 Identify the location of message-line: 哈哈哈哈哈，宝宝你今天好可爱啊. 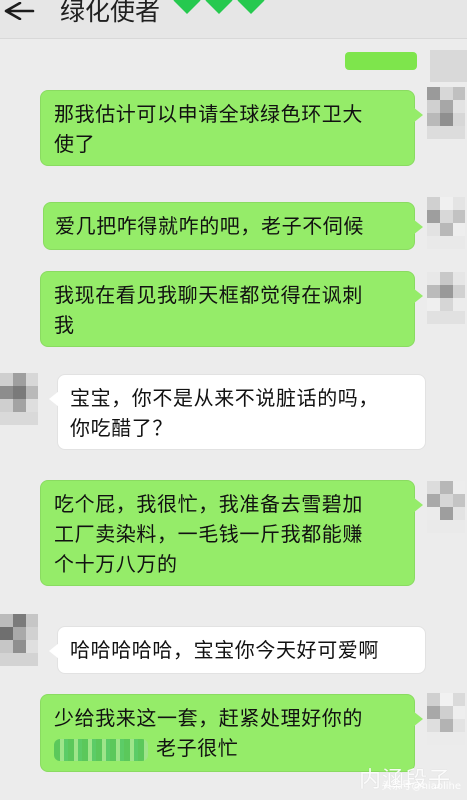
(224, 650).